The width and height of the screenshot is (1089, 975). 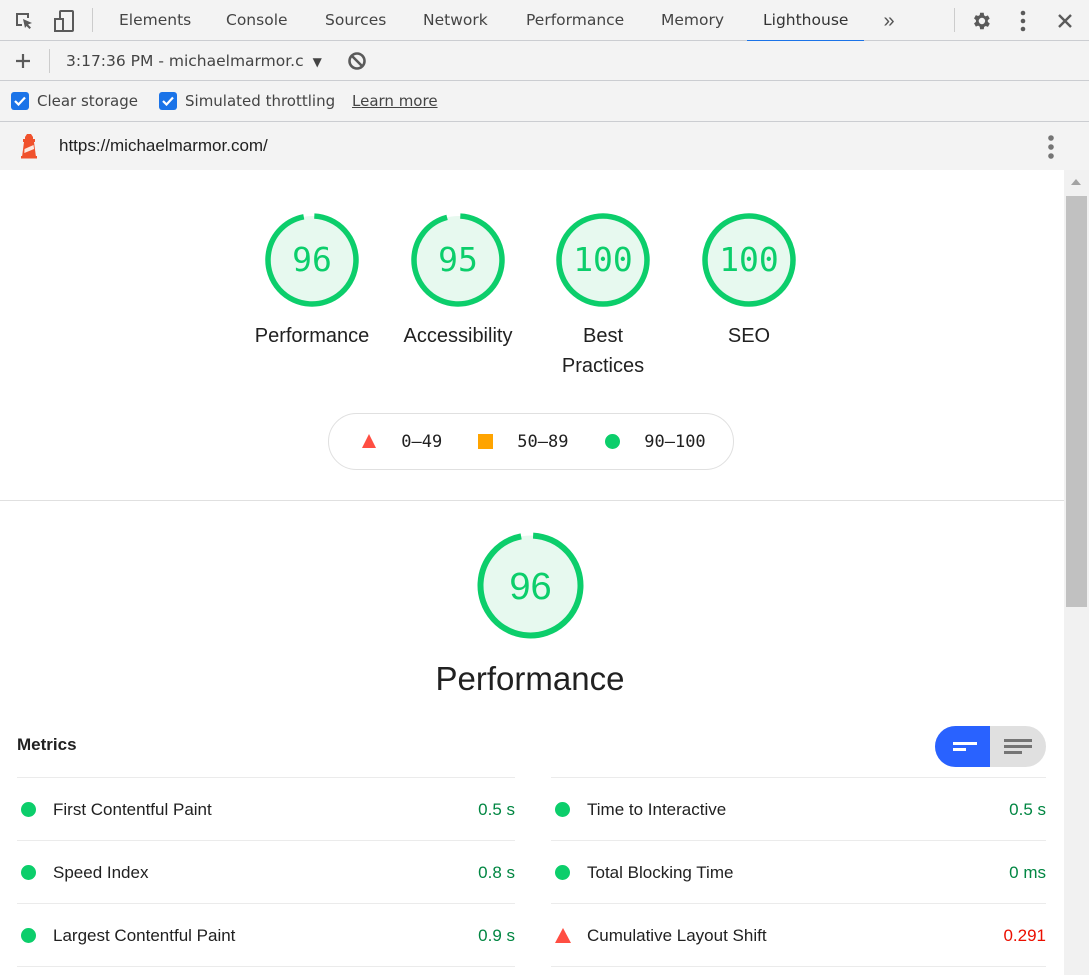 I want to click on metric-value: 0.8 s, so click(x=496, y=872).